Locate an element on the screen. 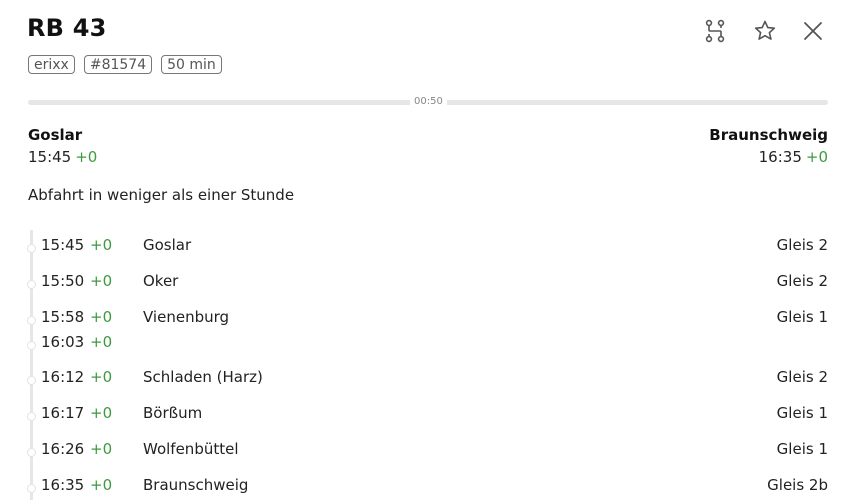 This screenshot has height=500, width=844. train-number-badge: #81574 is located at coordinates (118, 64).